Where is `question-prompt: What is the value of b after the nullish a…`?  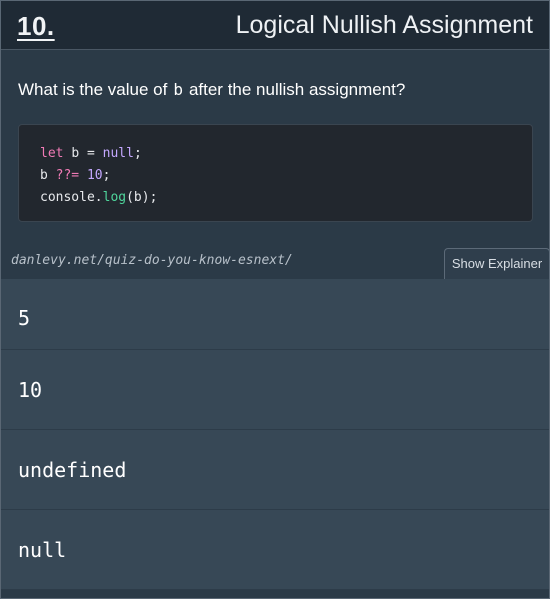
question-prompt: What is the value of b after the nullish a… is located at coordinates (211, 90).